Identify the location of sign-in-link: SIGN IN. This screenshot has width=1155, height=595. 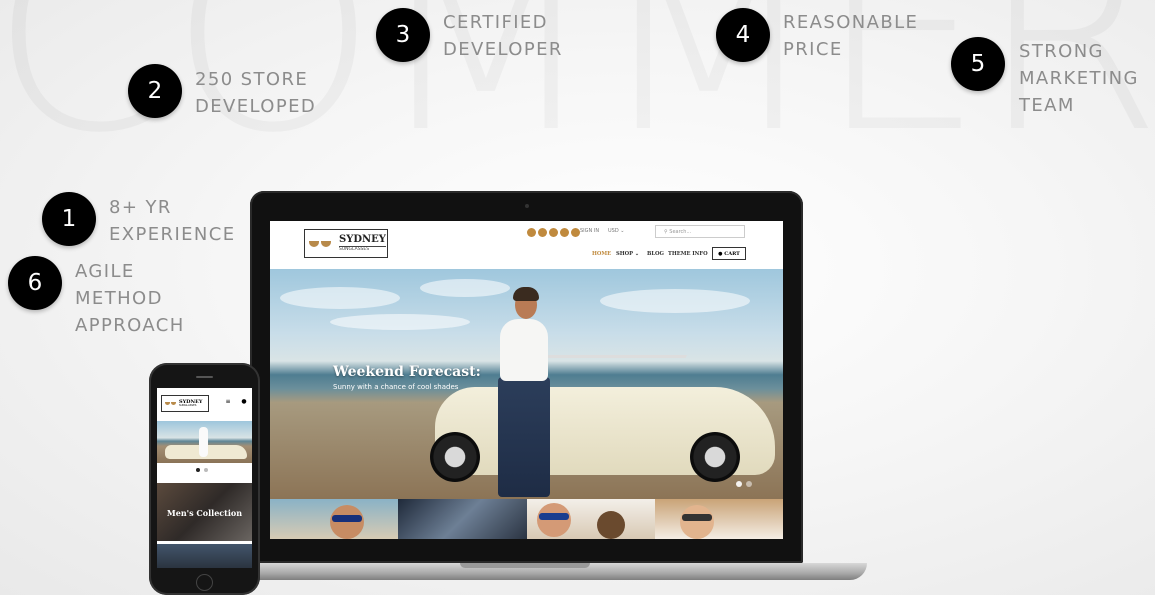
(589, 231).